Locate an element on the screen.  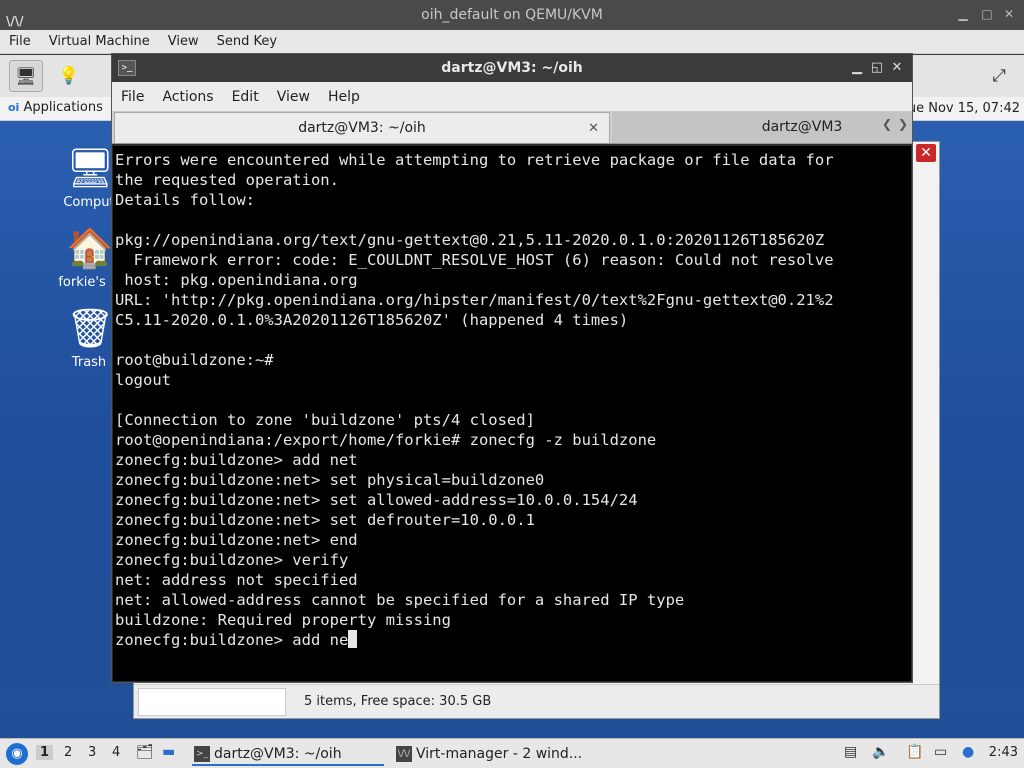
menu-edit: Edit is located at coordinates (245, 97).